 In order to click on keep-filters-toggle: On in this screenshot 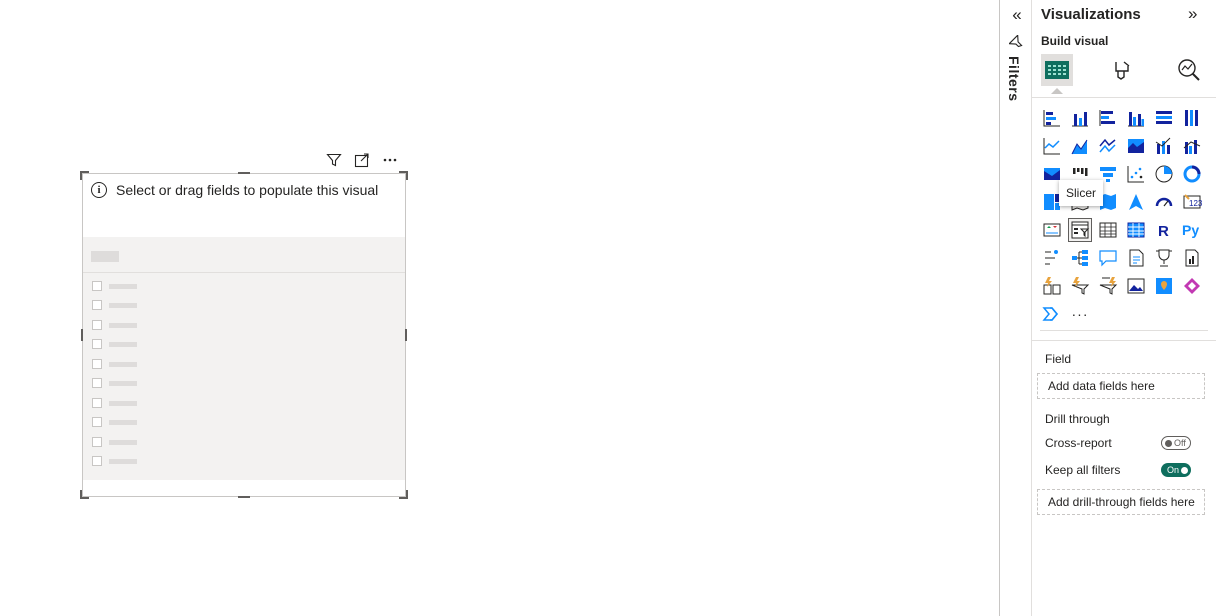, I will do `click(1176, 470)`.